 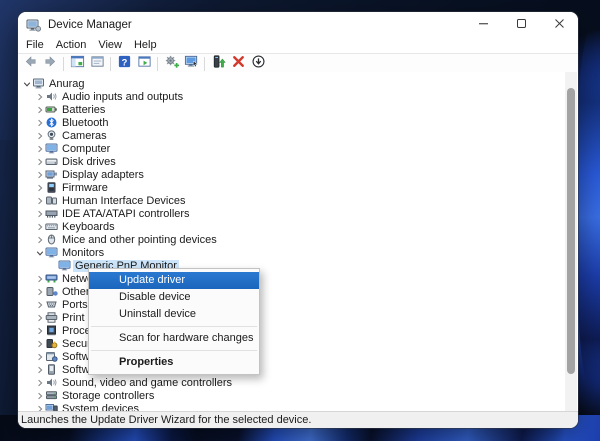 I want to click on tree-item: Cameras, so click(x=298, y=135).